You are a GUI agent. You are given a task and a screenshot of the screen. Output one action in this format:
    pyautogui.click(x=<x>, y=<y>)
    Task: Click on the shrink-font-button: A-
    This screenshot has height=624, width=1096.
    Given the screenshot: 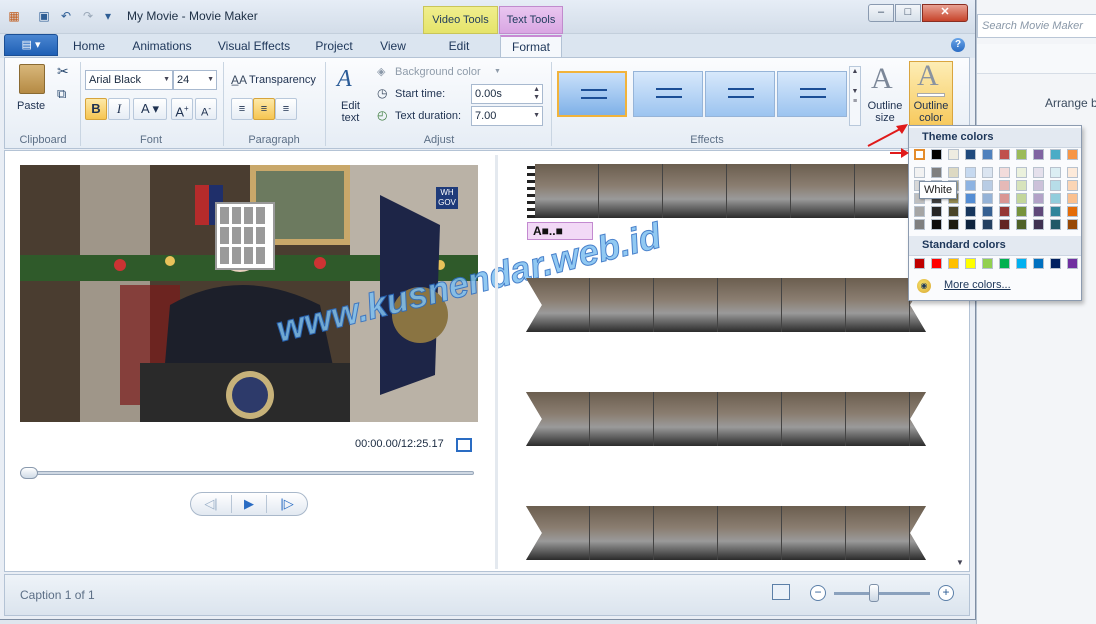 What is the action you would take?
    pyautogui.click(x=206, y=109)
    